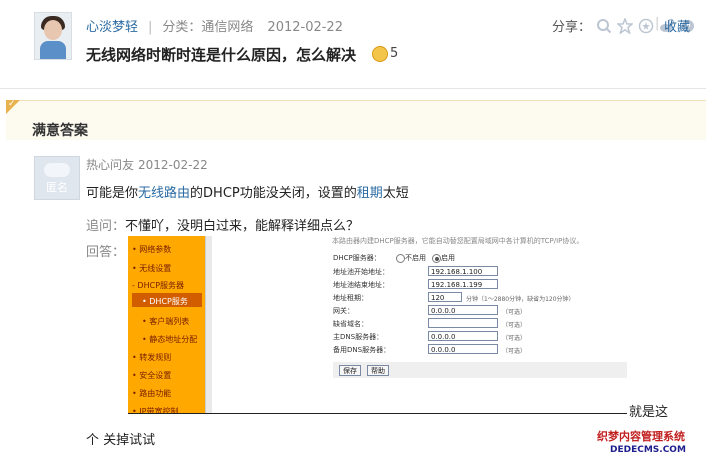 The height and width of the screenshot is (462, 706). Describe the element at coordinates (106, 252) in the screenshot. I see `followup-answer-label: 回答：` at that location.